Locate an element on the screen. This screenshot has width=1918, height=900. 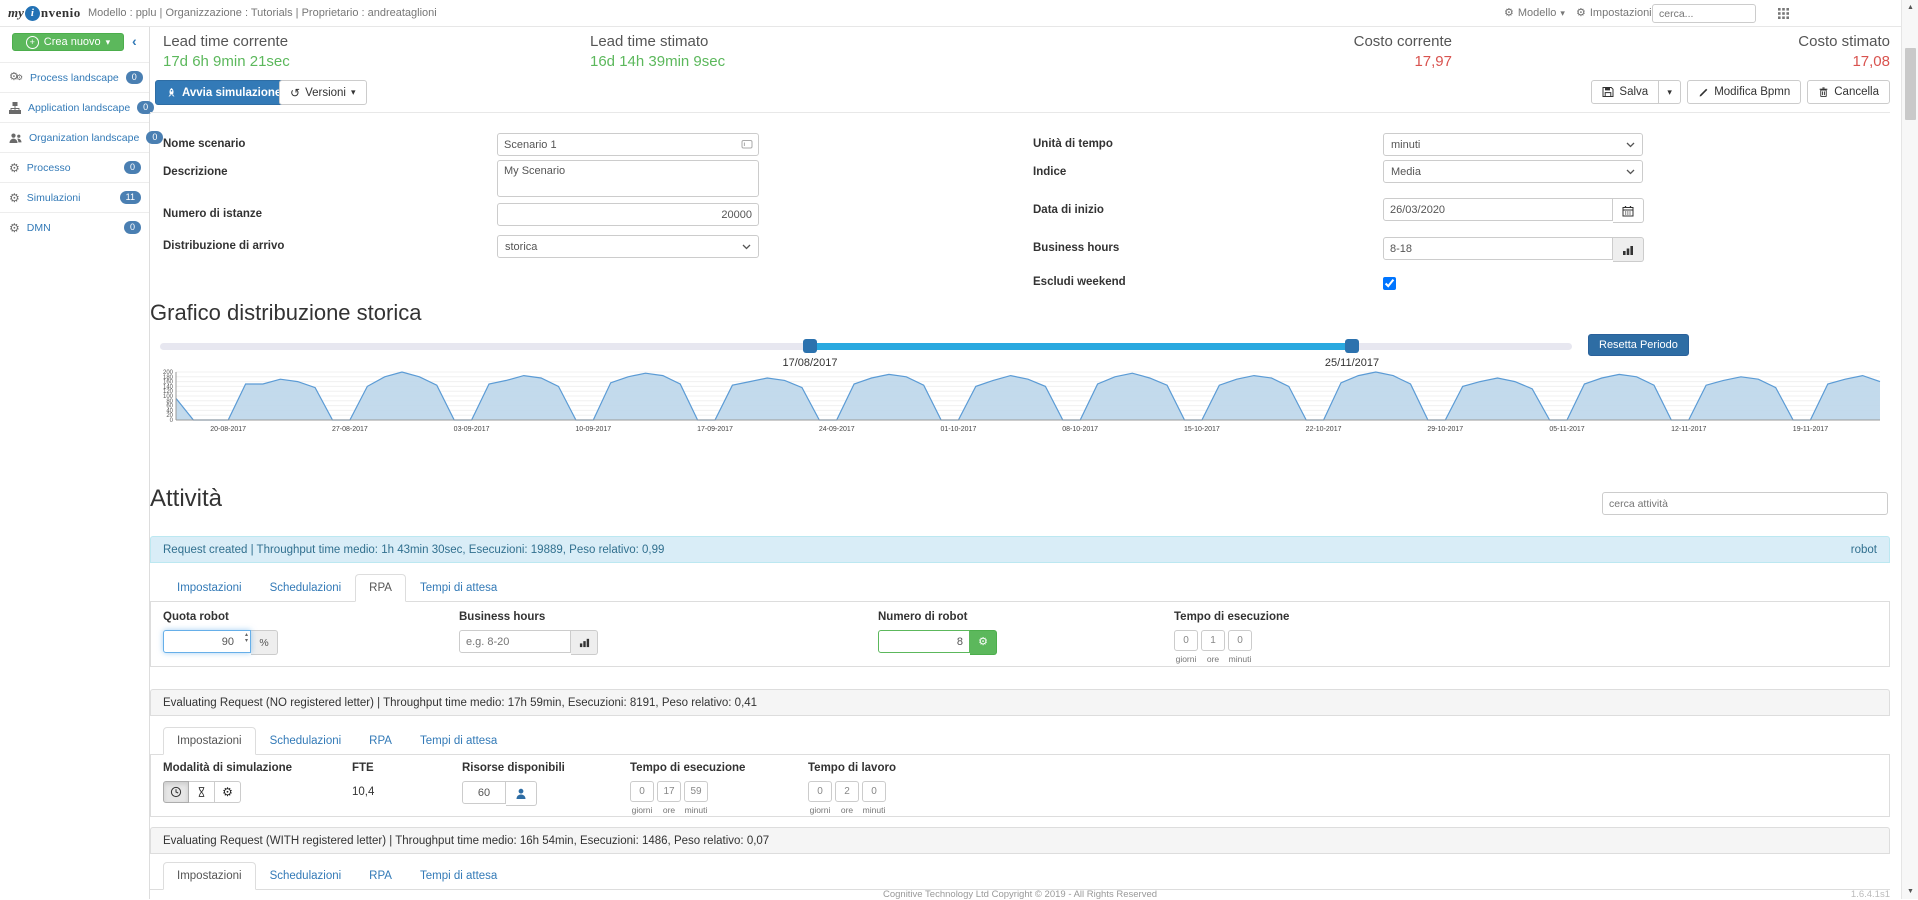
distribuzione-select: storica is located at coordinates (628, 246).